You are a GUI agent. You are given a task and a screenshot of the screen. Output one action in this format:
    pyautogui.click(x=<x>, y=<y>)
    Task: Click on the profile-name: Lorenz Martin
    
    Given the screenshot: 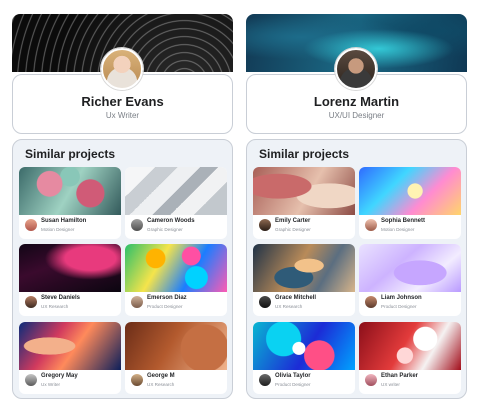 What is the action you would take?
    pyautogui.click(x=356, y=101)
    